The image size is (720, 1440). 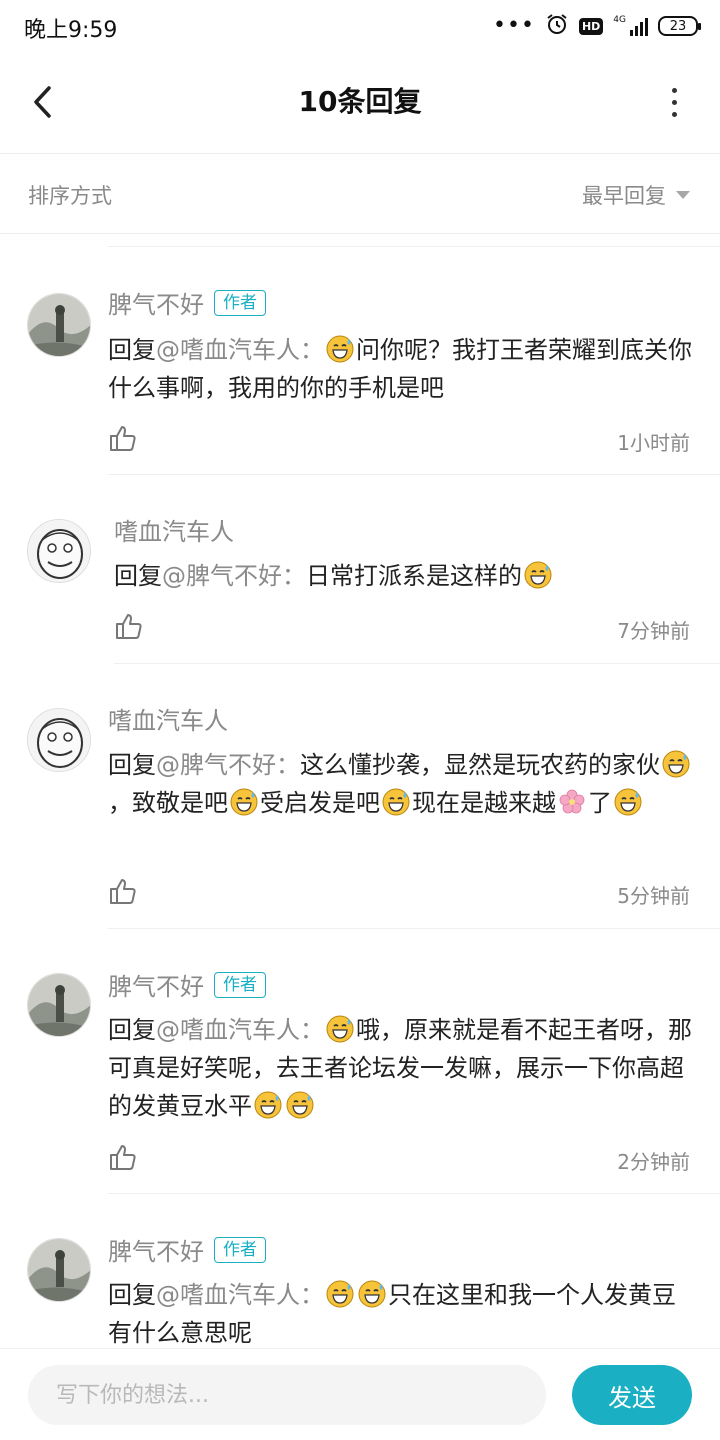 I want to click on timestamp: 7分钟前, so click(x=653, y=631).